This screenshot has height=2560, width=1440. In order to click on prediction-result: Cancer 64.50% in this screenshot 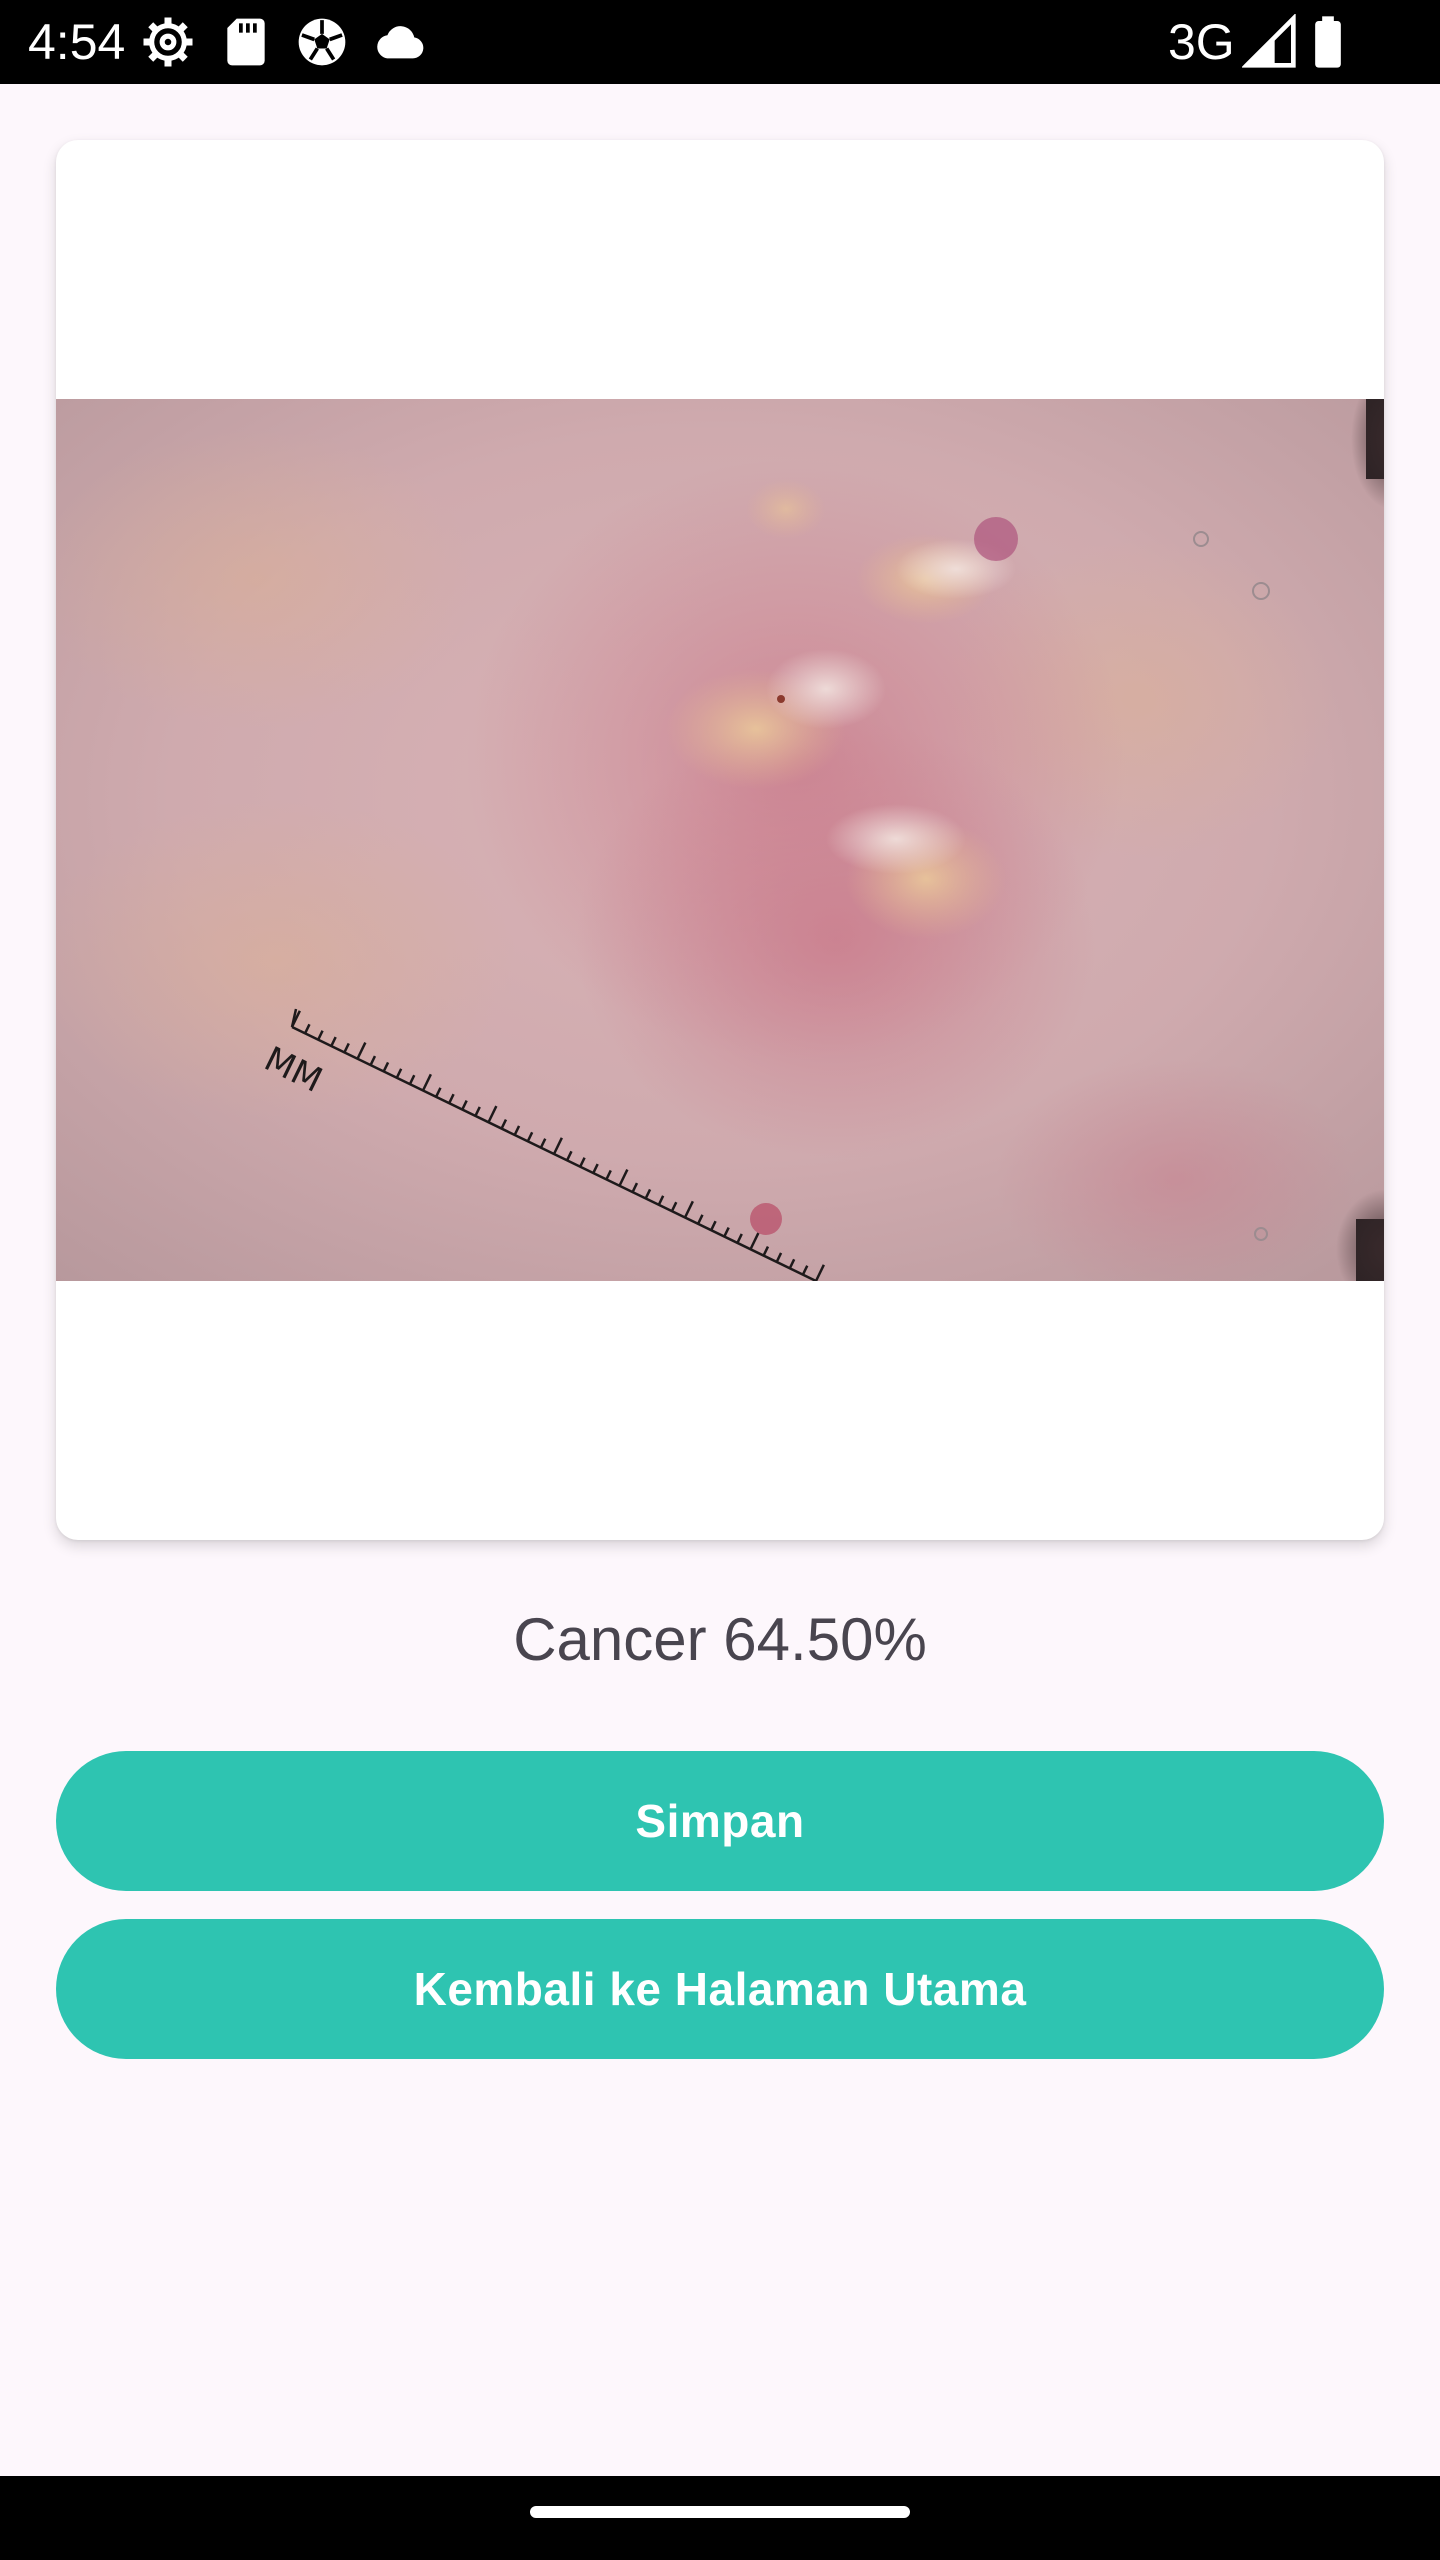, I will do `click(720, 1639)`.